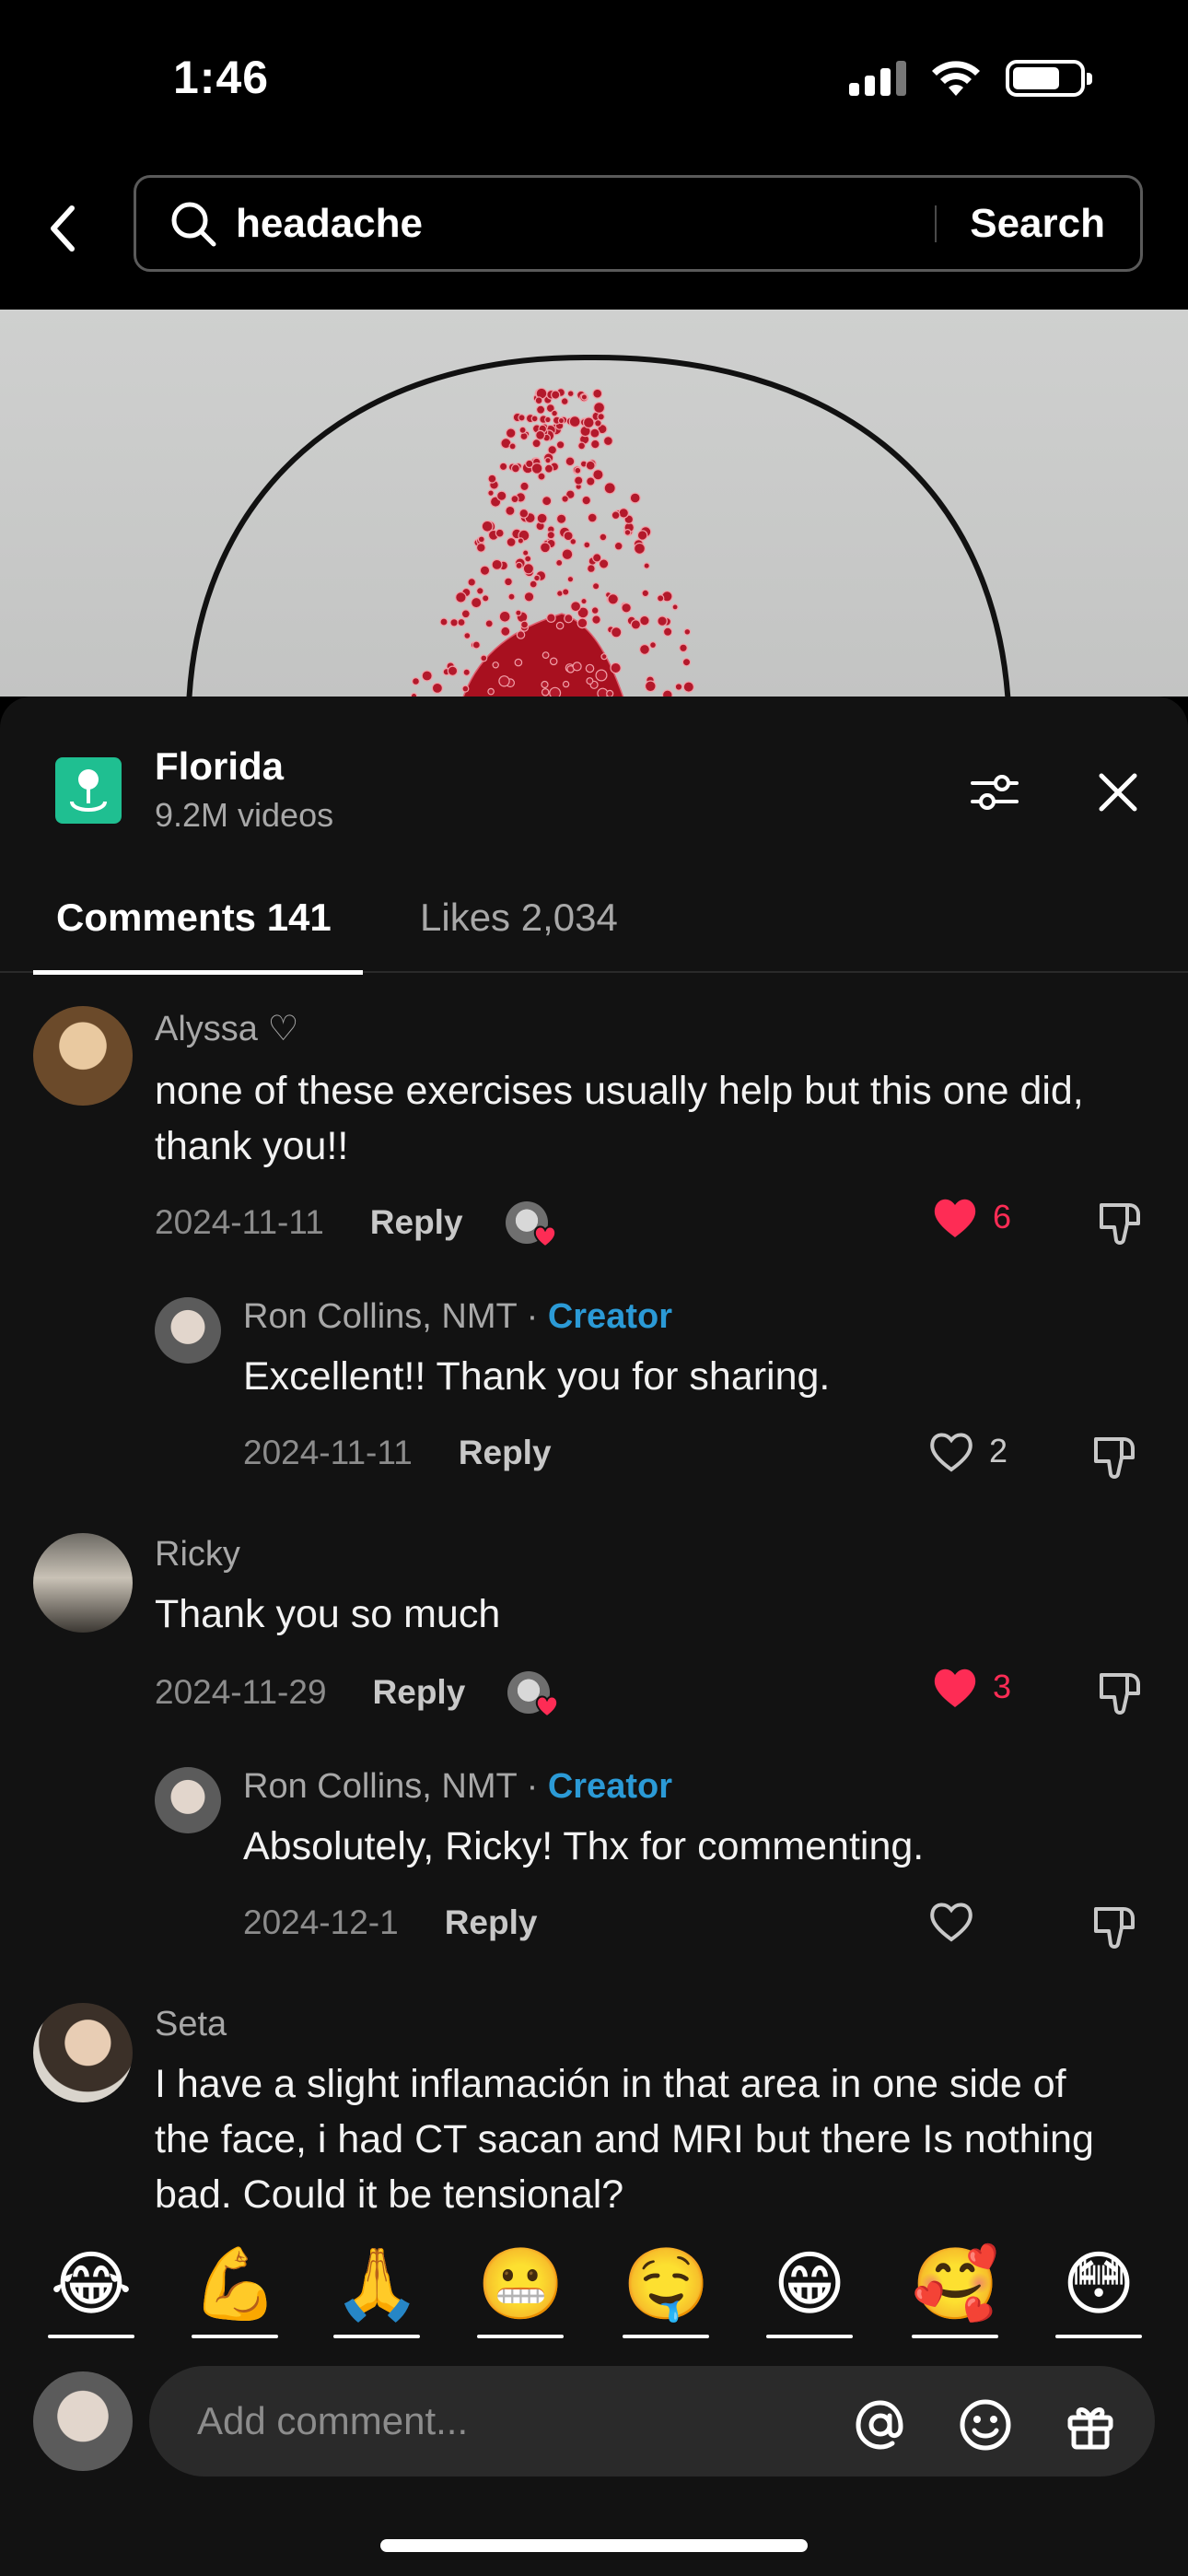  I want to click on search-button: Search, so click(1038, 224).